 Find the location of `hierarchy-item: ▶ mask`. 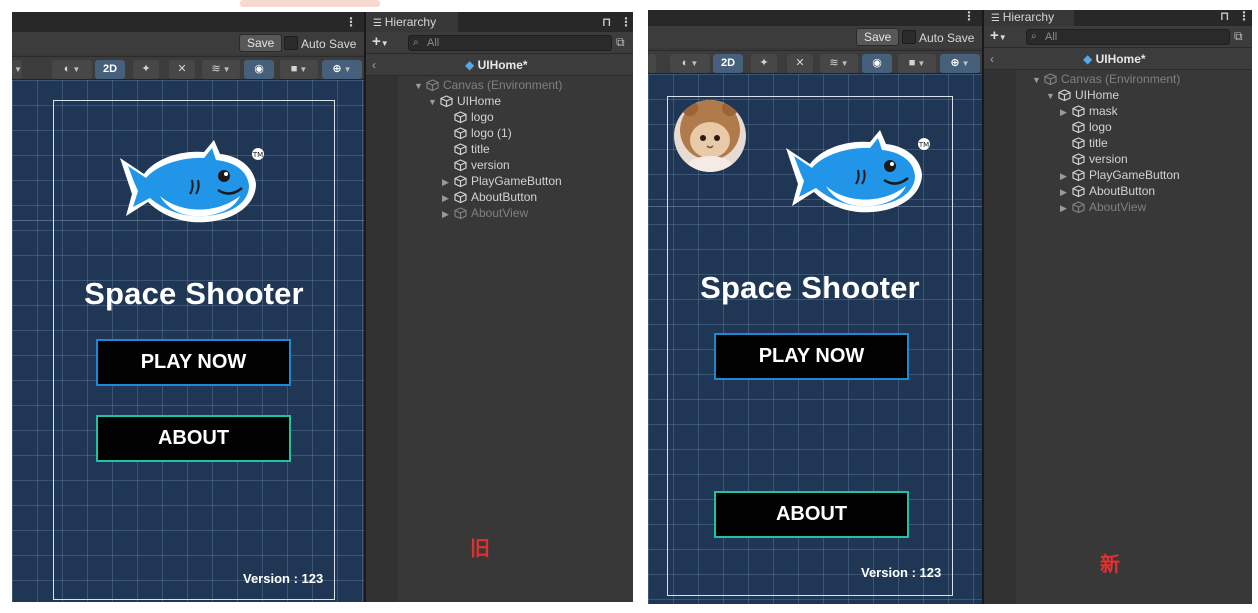

hierarchy-item: ▶ mask is located at coordinates (1089, 111).